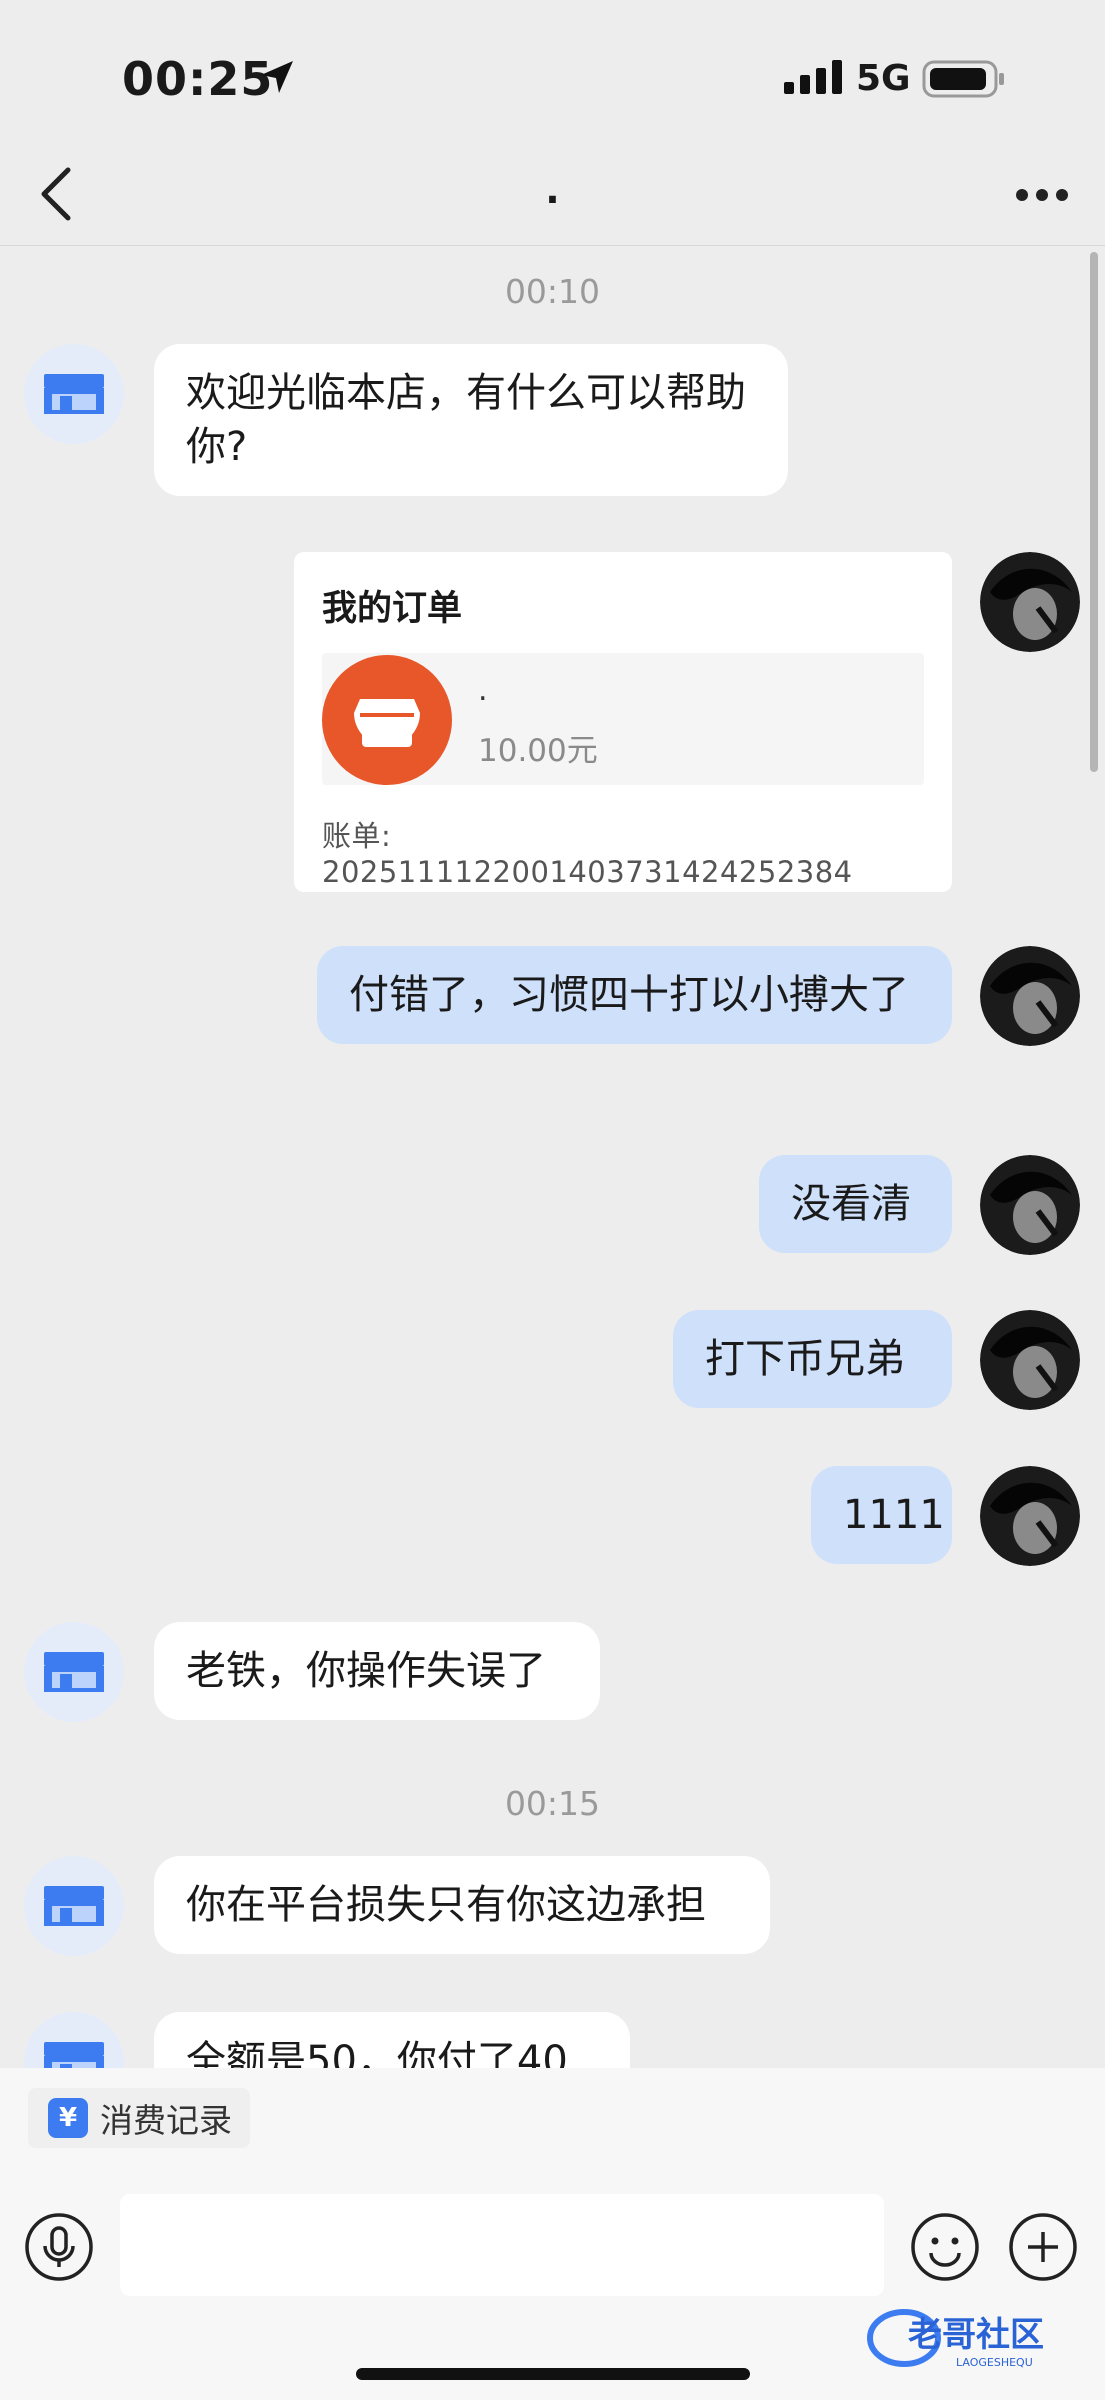  I want to click on timestamp: 00:15, so click(552, 1803).